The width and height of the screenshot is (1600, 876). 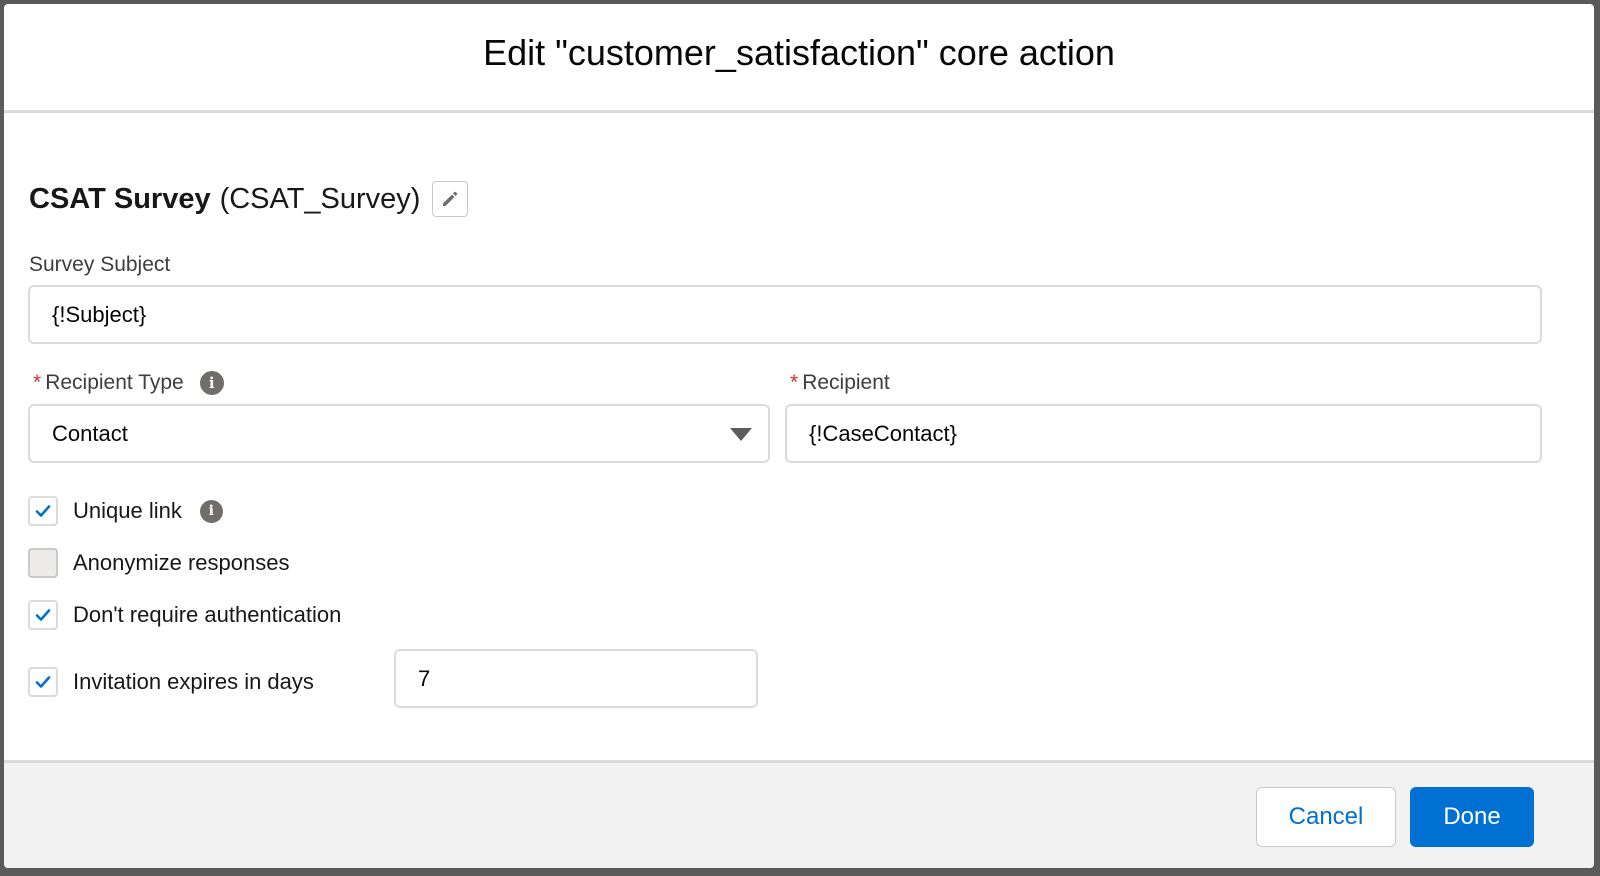 What do you see at coordinates (99, 314) in the screenshot?
I see `survey-subject-value: {!Subject}` at bounding box center [99, 314].